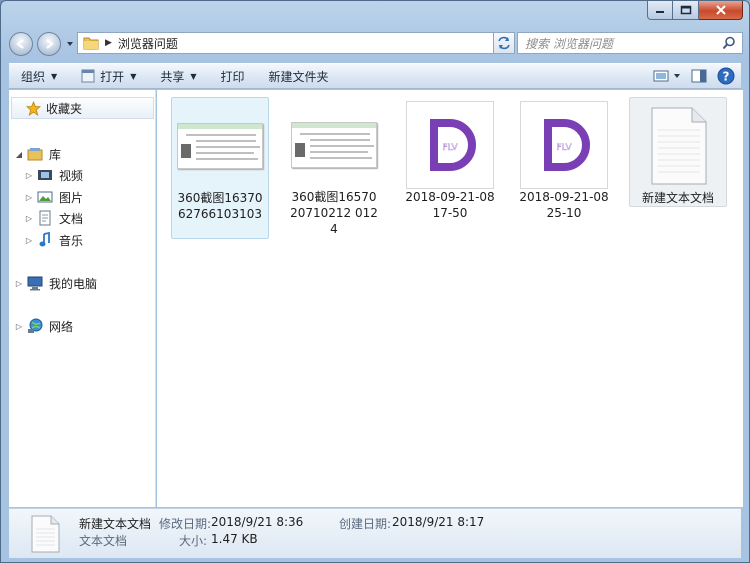 Image resolution: width=750 pixels, height=563 pixels. What do you see at coordinates (257, 522) in the screenshot?
I see `modified-date-value: 2018/9/21 8:36` at bounding box center [257, 522].